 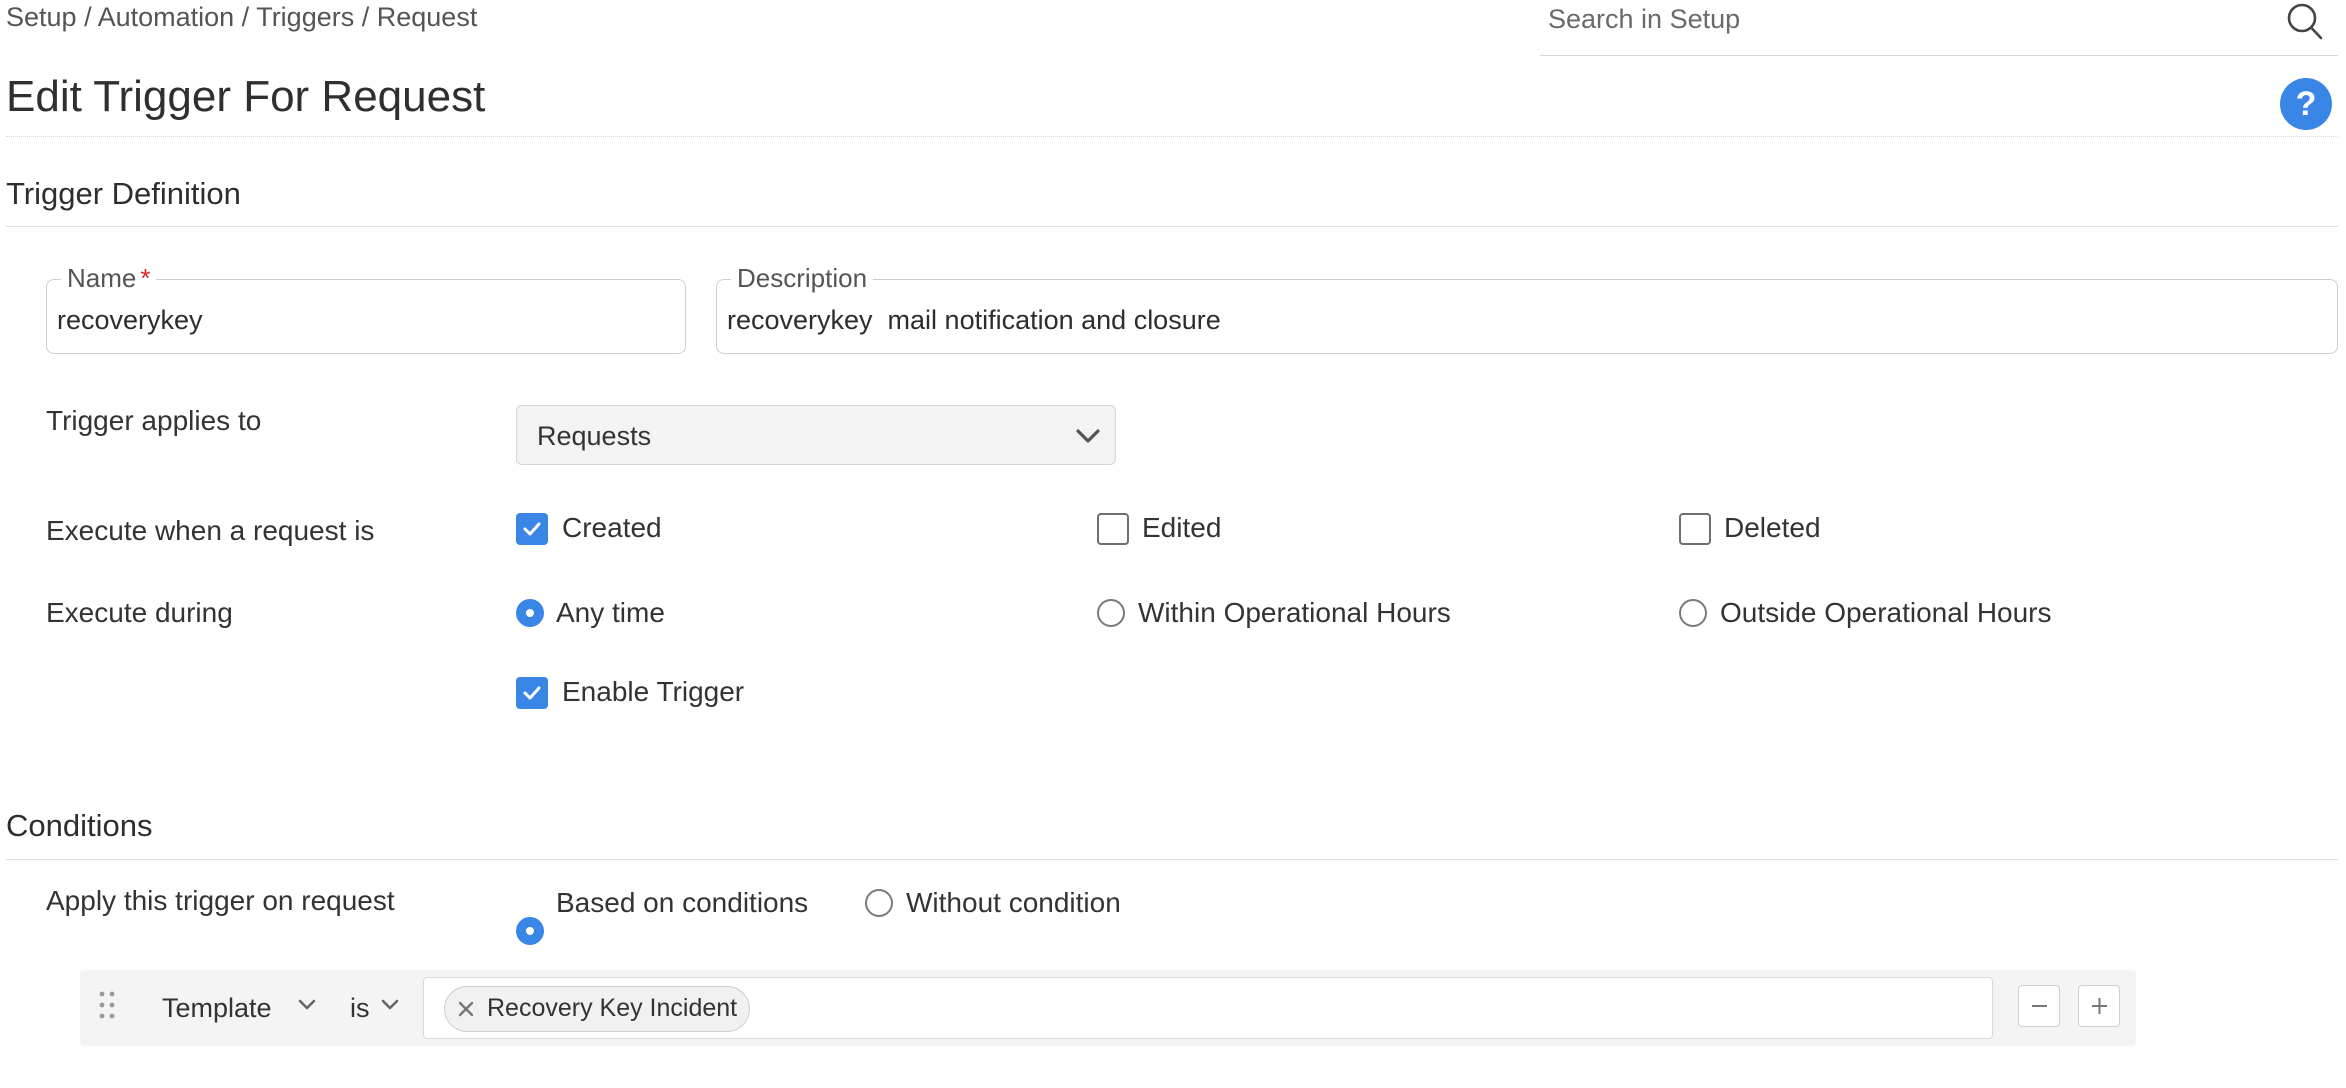 I want to click on any-time-label: Any time, so click(x=610, y=613).